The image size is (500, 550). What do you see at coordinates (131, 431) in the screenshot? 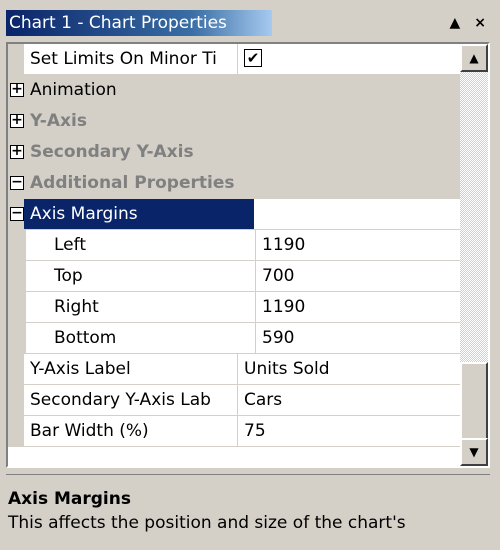
I see `property-name: Bar Width (%)` at bounding box center [131, 431].